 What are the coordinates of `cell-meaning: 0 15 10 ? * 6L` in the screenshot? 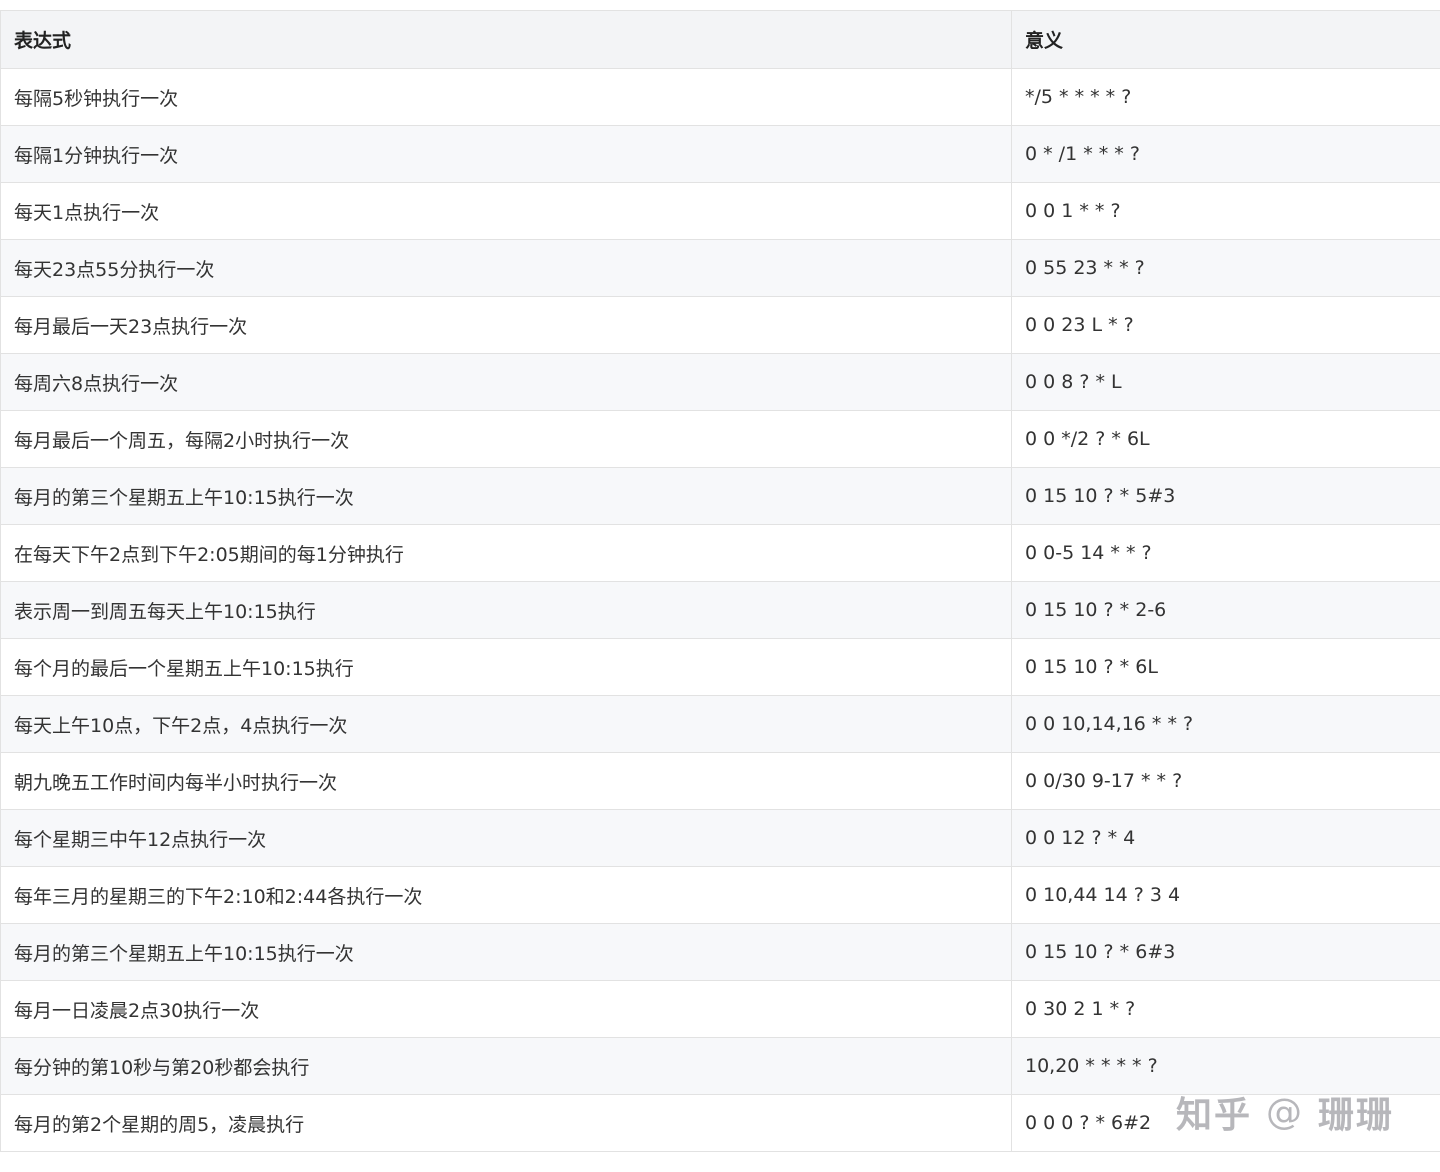 It's located at (1225, 667).